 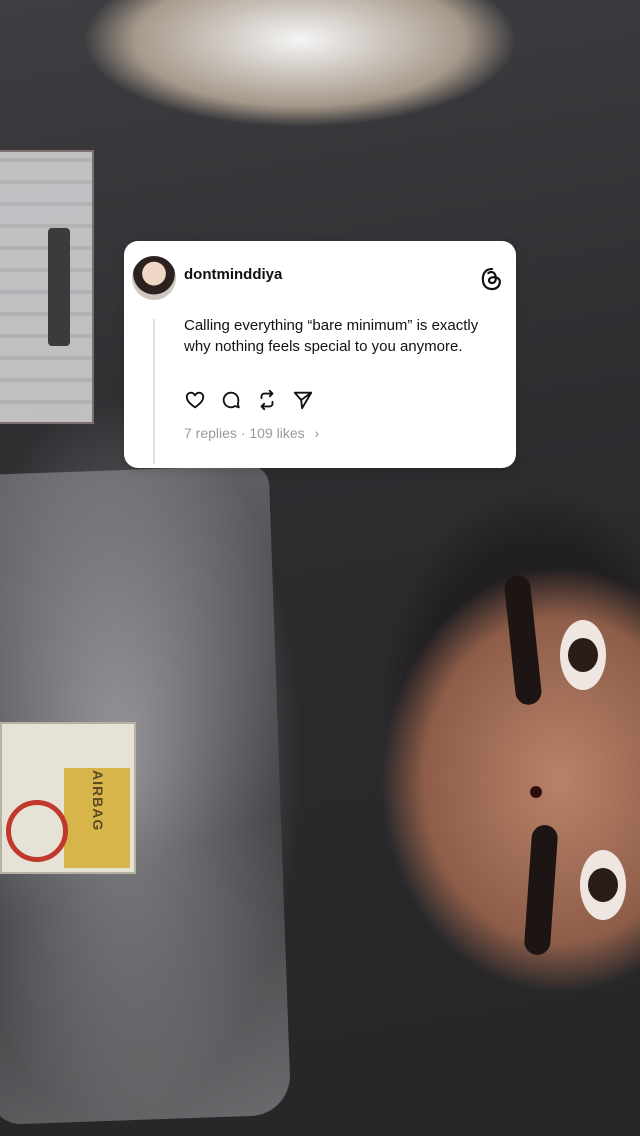 What do you see at coordinates (210, 433) in the screenshot?
I see `replies-count: 7 replies` at bounding box center [210, 433].